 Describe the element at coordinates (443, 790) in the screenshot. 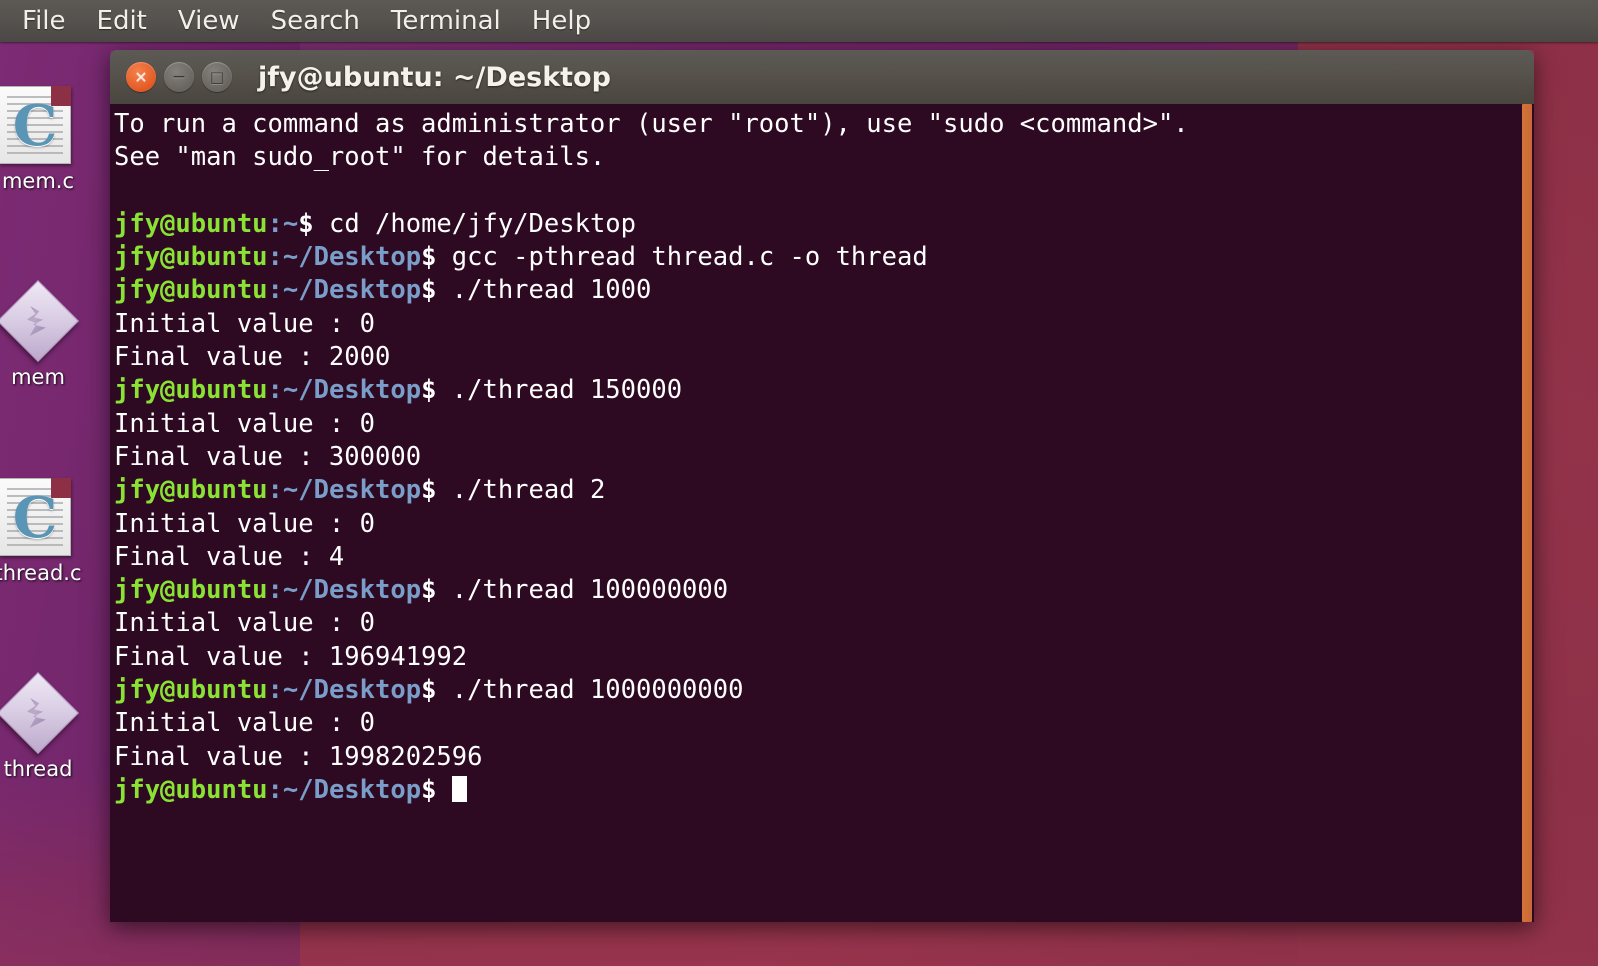

I see `prompt-command` at that location.